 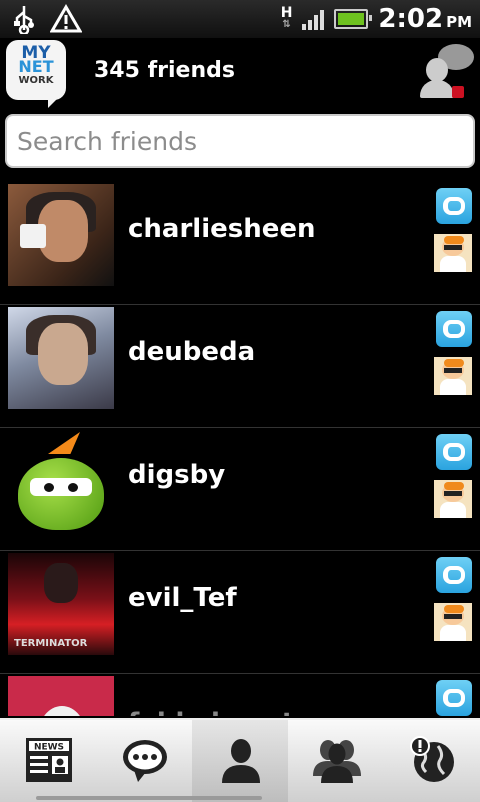 I want to click on status-bar: H ⇅ 2:02 PM, so click(x=240, y=19).